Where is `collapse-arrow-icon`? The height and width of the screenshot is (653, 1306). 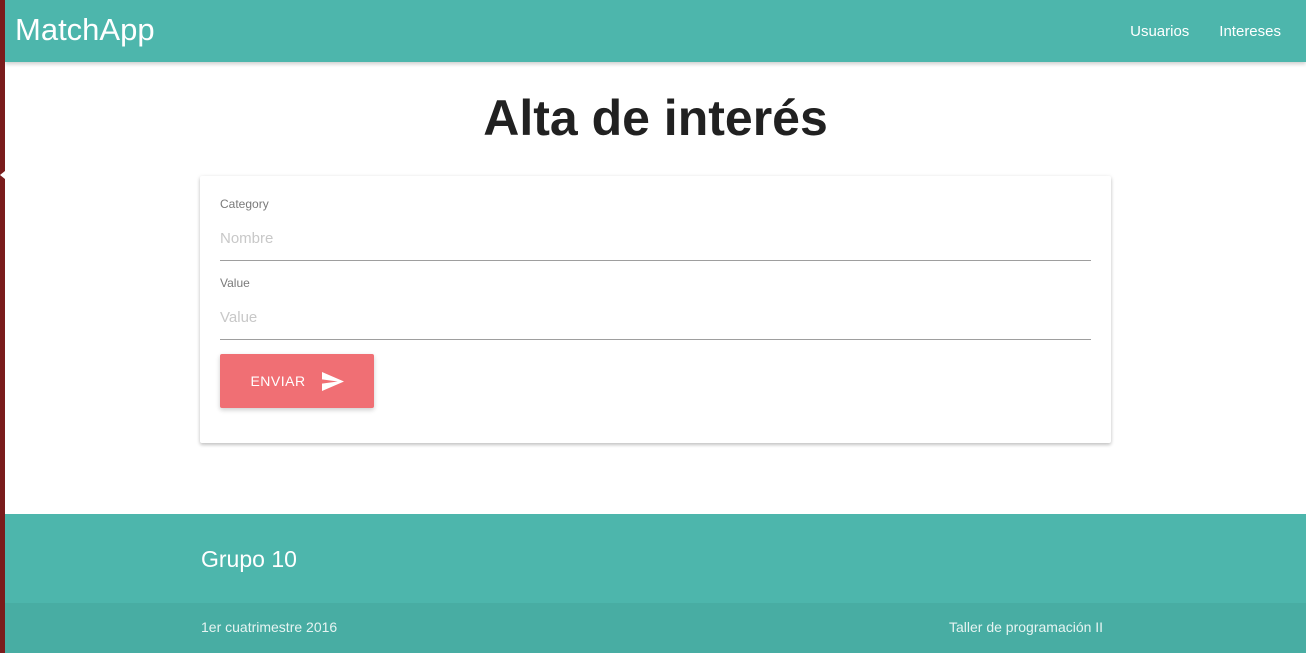 collapse-arrow-icon is located at coordinates (2, 175).